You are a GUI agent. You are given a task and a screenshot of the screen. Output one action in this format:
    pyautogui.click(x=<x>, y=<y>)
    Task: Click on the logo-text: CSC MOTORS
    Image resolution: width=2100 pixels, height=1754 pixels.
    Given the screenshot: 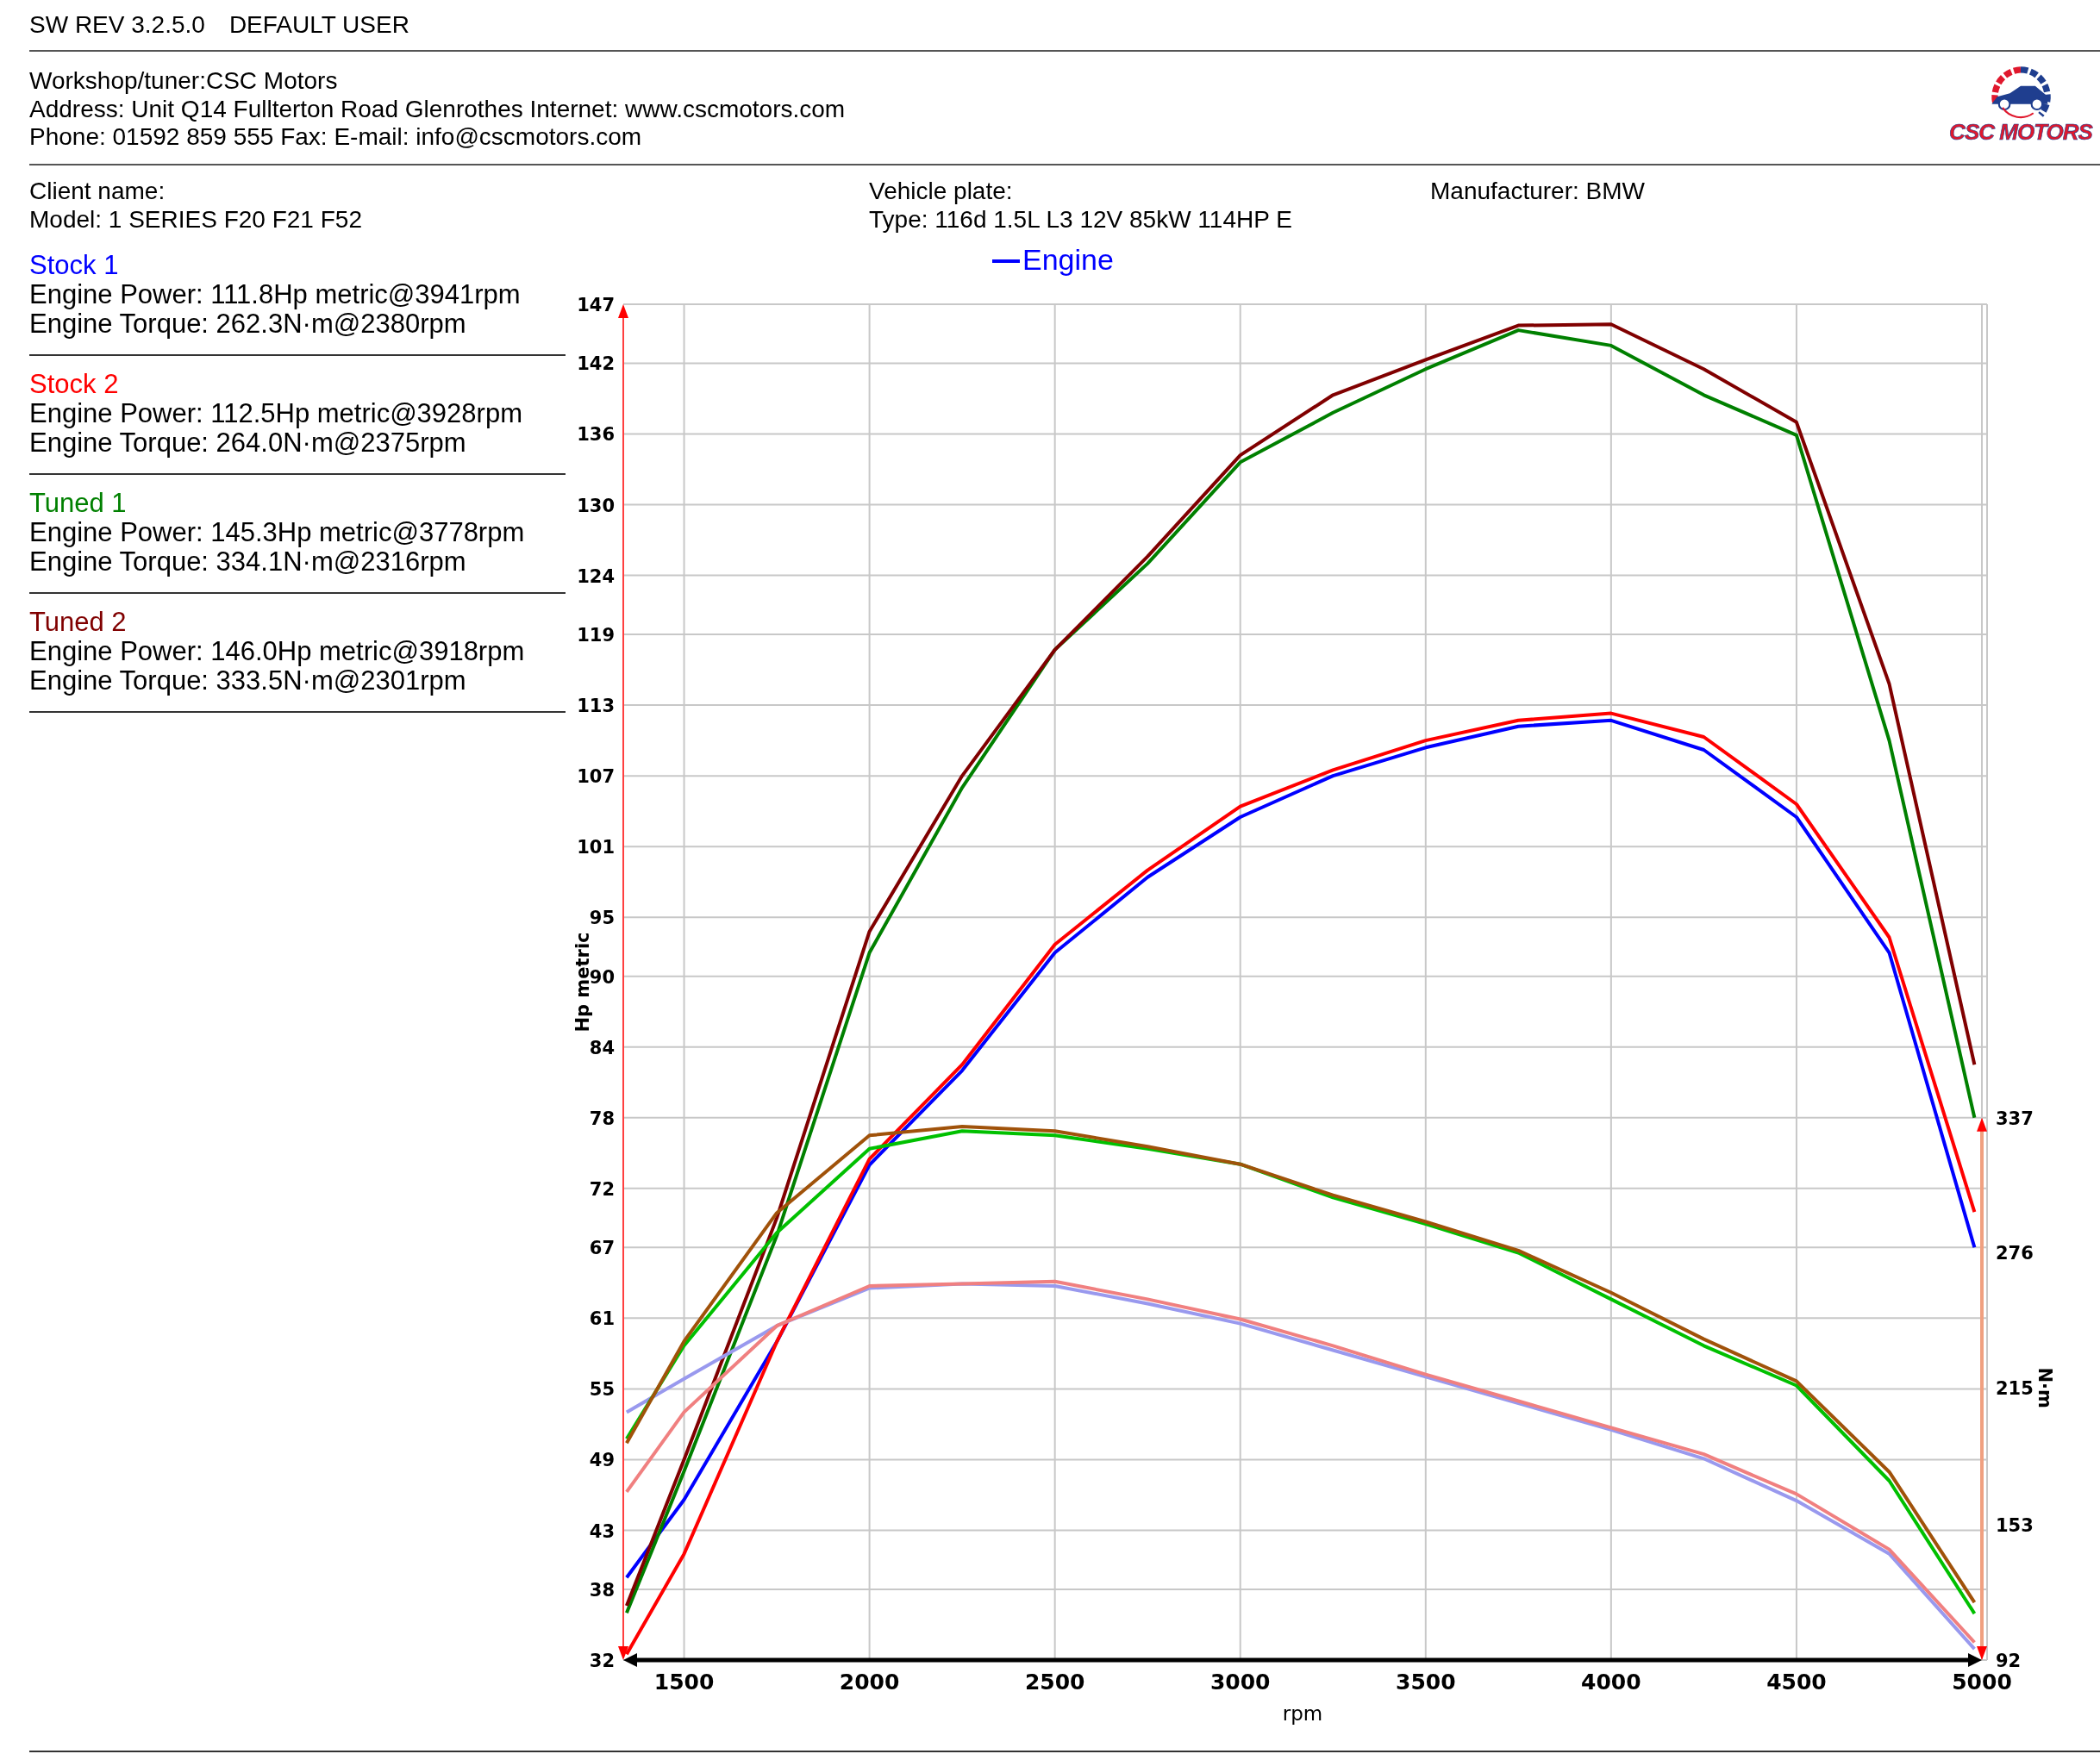 What is the action you would take?
    pyautogui.click(x=2020, y=133)
    